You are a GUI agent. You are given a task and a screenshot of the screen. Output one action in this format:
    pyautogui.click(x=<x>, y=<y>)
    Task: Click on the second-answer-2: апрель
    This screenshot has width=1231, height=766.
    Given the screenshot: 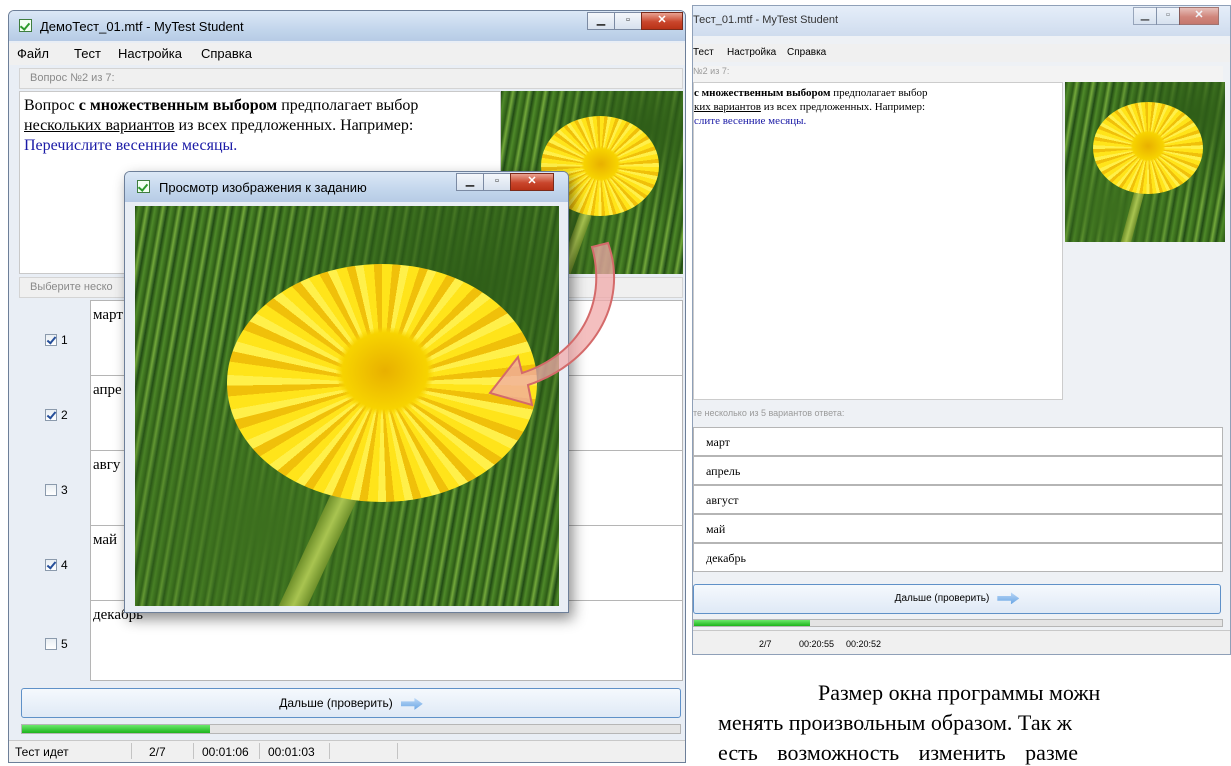 What is the action you would take?
    pyautogui.click(x=958, y=470)
    